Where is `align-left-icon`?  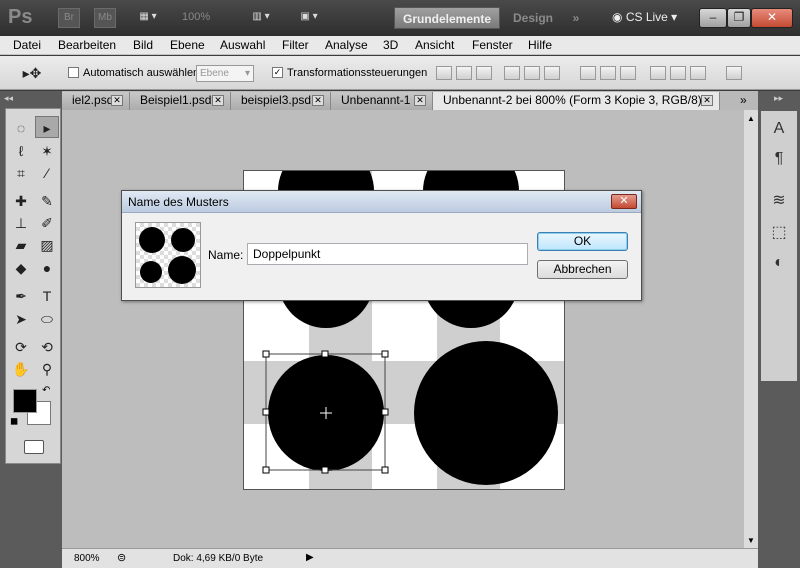 align-left-icon is located at coordinates (512, 73).